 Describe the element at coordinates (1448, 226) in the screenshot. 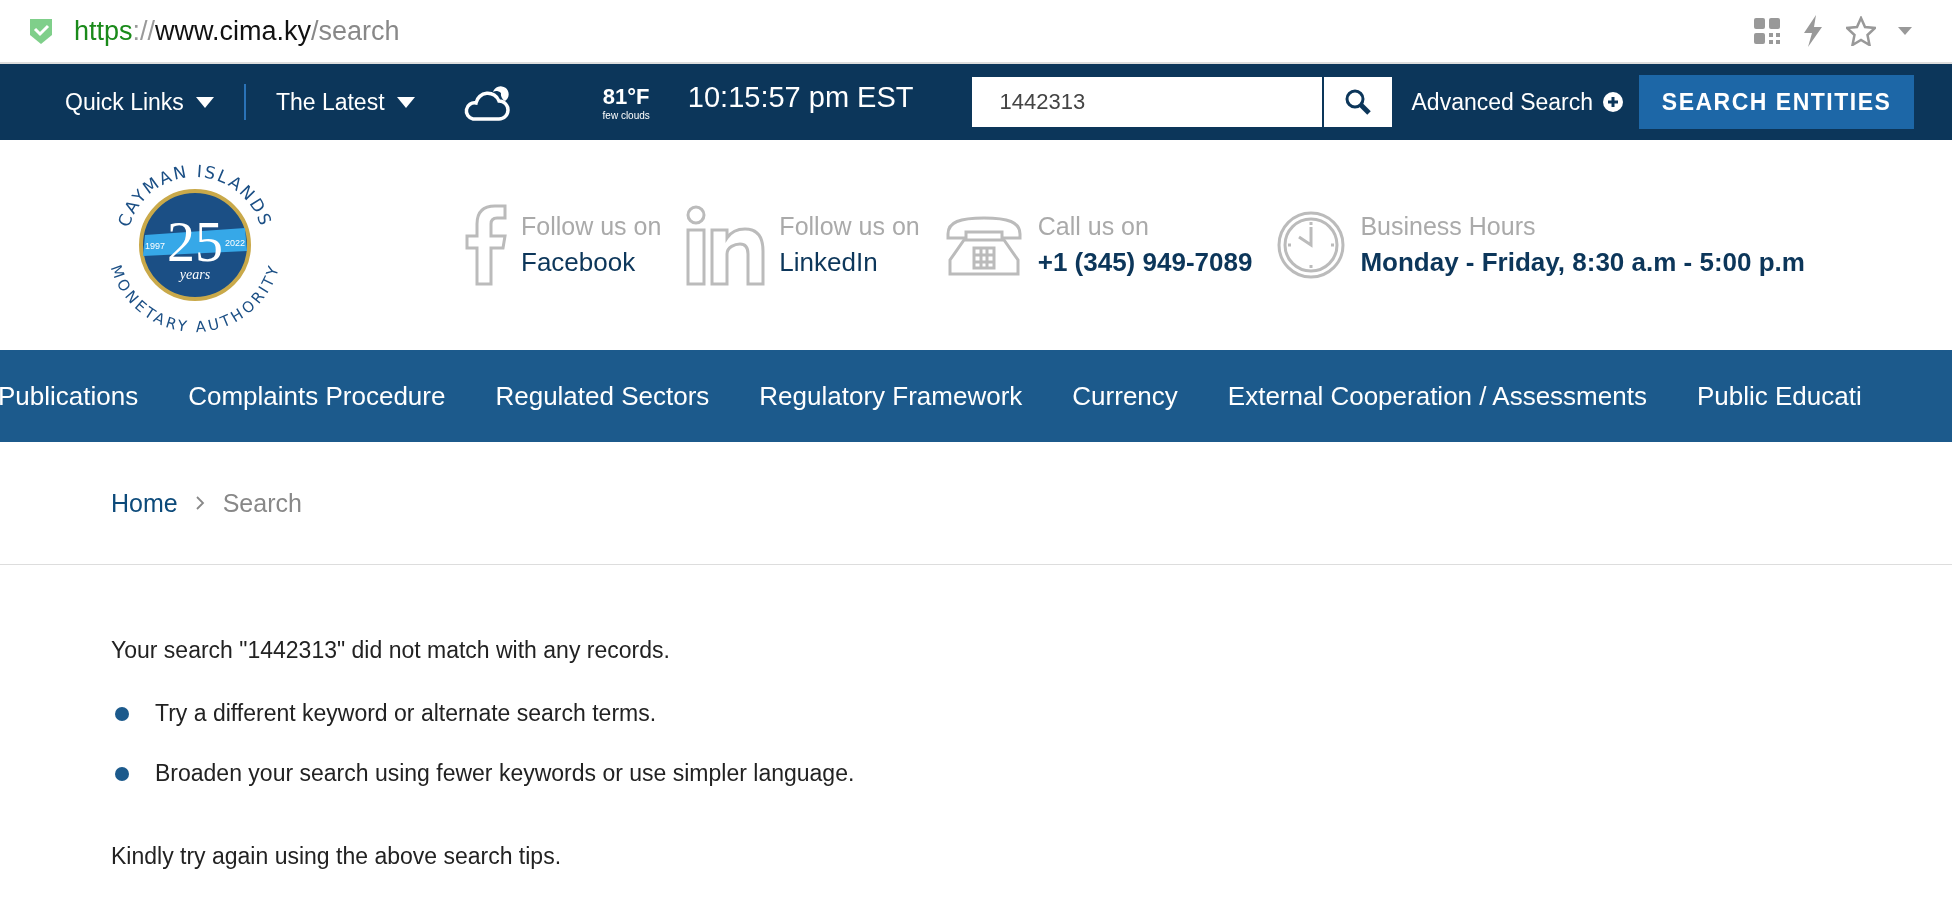

I see `contact-label: Business Hours` at that location.